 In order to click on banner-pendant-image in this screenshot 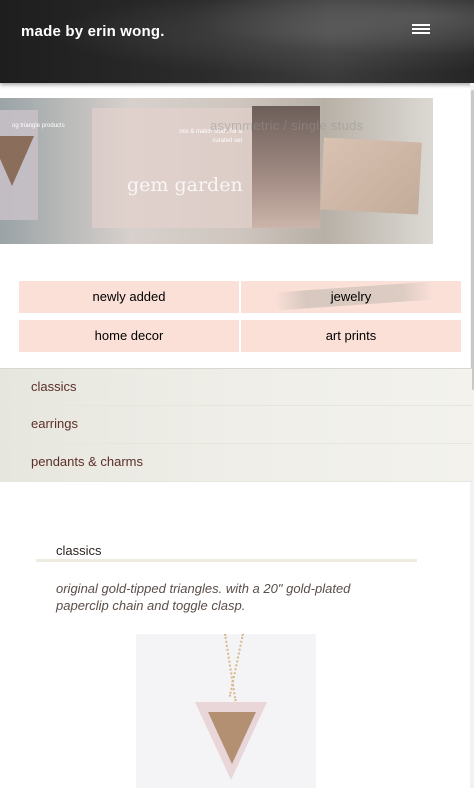, I will do `click(17, 161)`.